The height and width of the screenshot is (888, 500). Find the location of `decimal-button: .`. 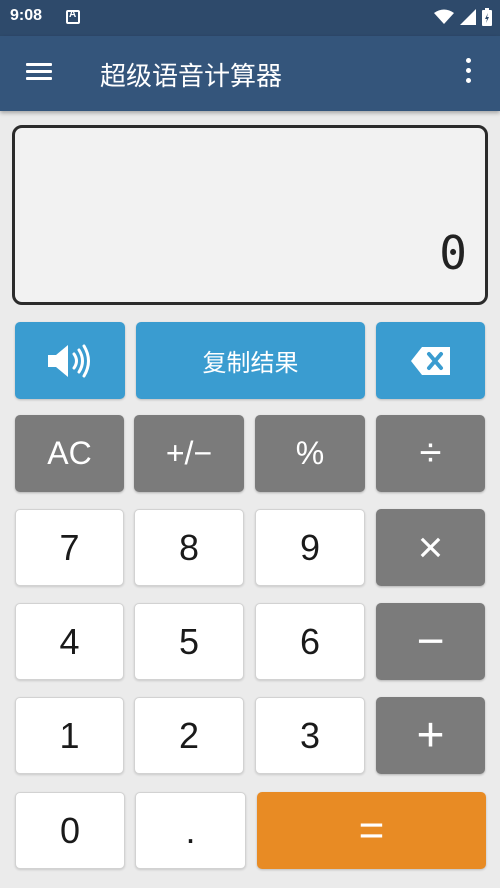

decimal-button: . is located at coordinates (190, 830).